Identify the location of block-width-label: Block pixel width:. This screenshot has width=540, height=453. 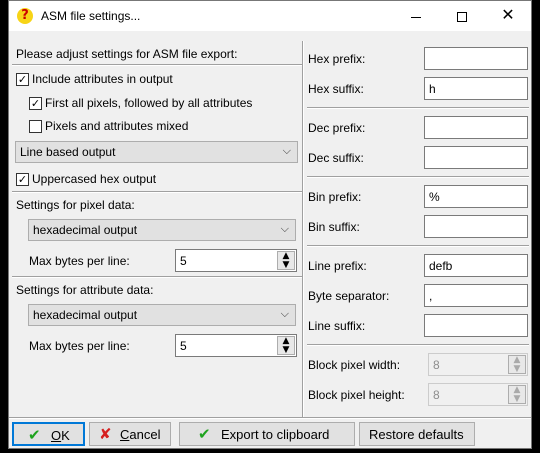
(354, 365).